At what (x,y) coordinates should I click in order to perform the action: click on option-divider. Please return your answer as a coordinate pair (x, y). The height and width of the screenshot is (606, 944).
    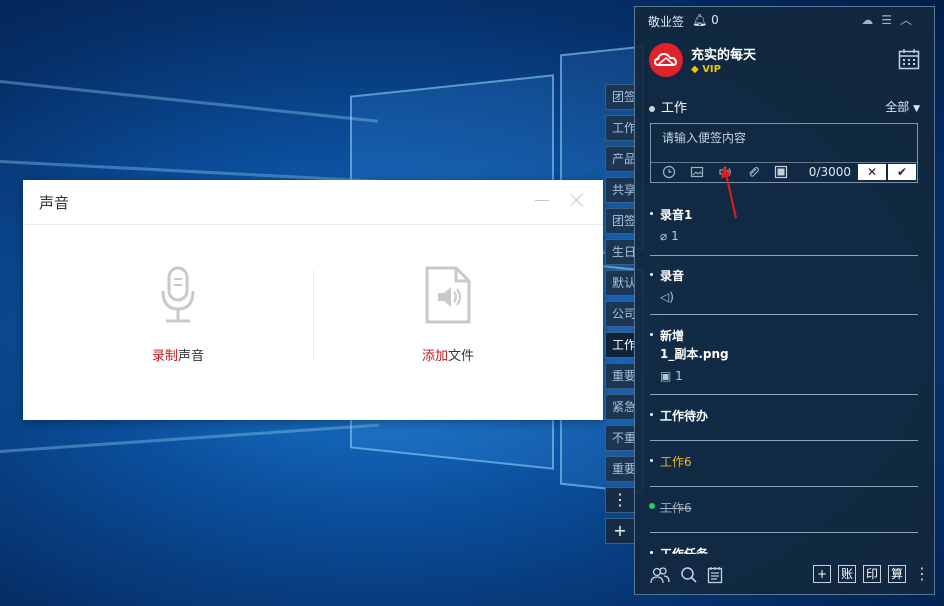
    Looking at the image, I should click on (313, 315).